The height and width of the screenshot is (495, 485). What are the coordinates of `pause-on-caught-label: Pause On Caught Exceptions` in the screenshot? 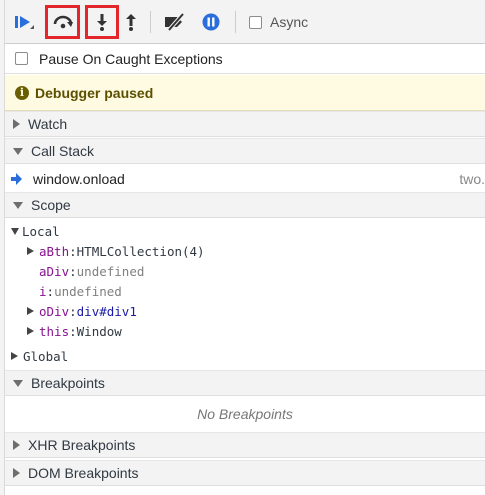 It's located at (131, 58).